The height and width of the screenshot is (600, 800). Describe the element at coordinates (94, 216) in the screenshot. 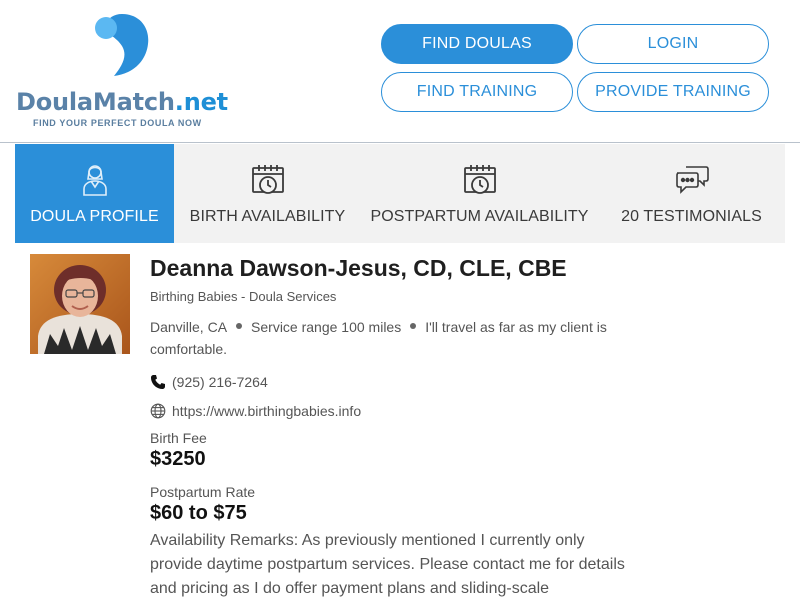

I see `tab-label: DOULA PROFILE` at that location.